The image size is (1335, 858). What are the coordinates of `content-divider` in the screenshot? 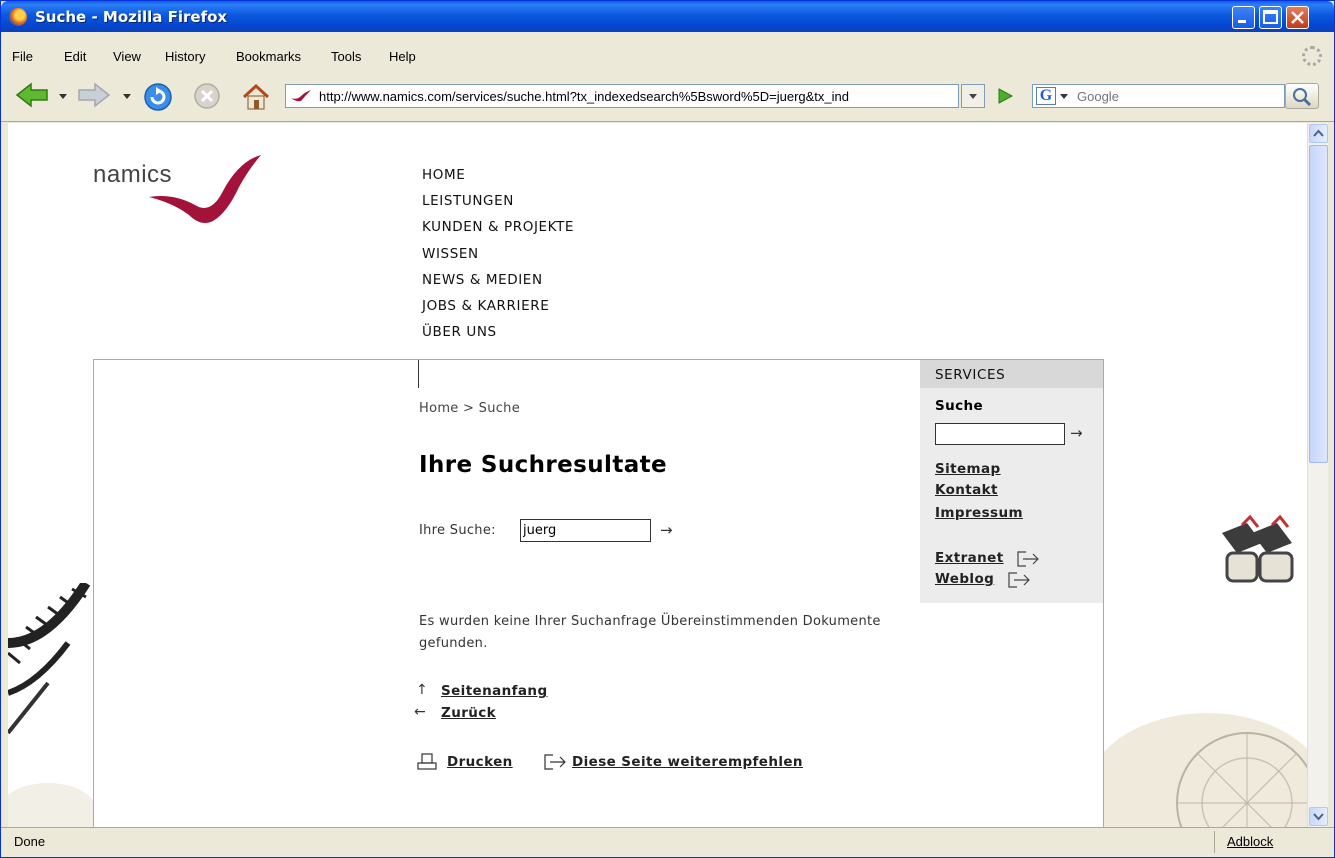 It's located at (418, 374).